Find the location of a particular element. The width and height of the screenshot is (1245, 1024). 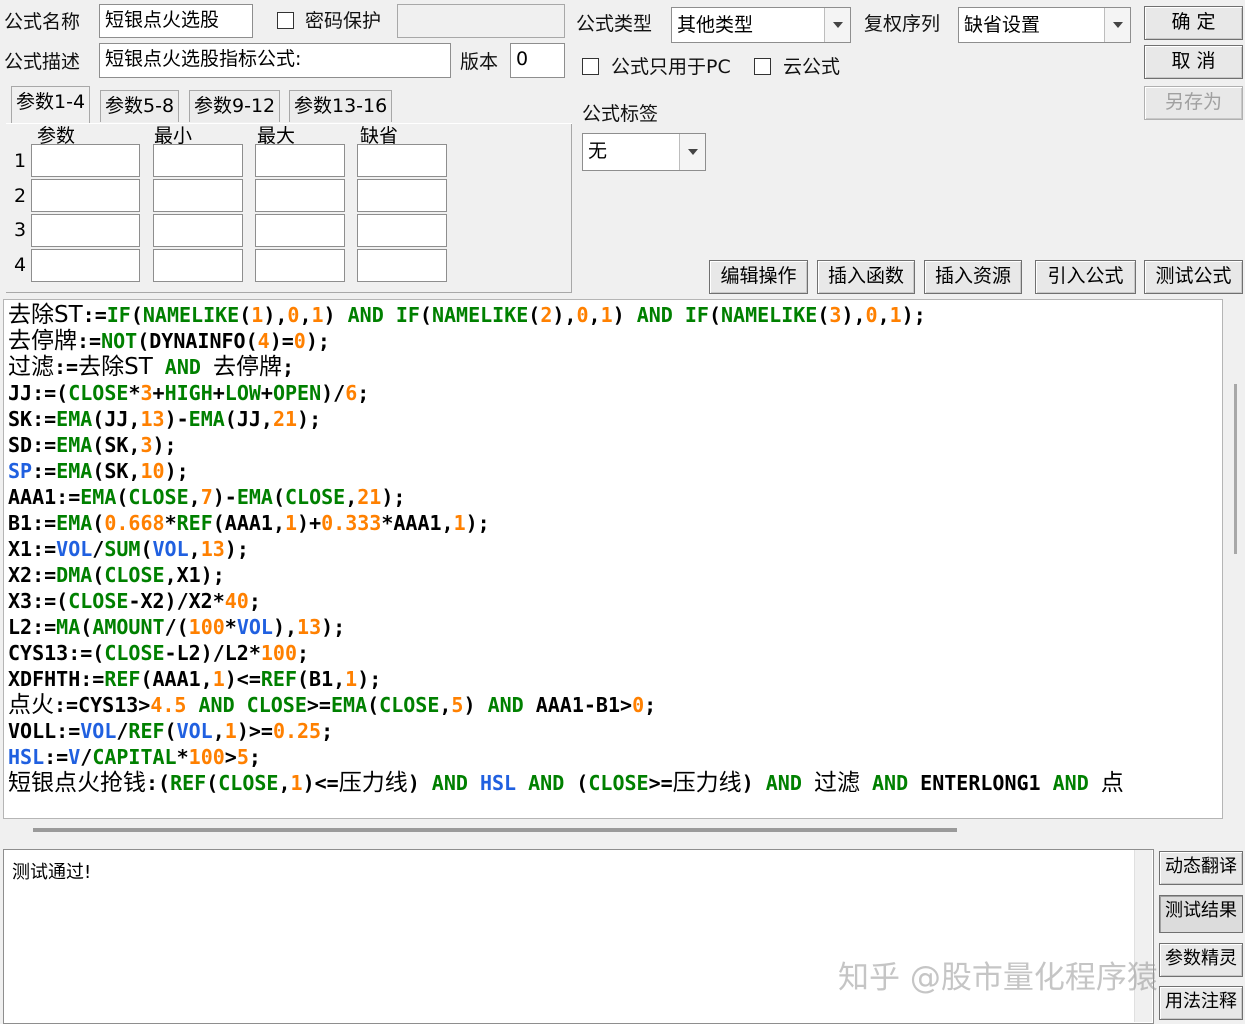

password-checkbox is located at coordinates (285, 20).